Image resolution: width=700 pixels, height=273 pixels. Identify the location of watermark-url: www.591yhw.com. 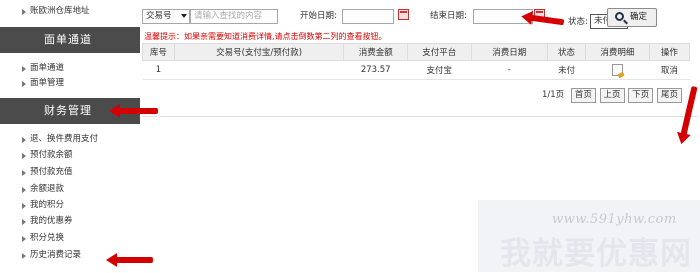
(614, 219).